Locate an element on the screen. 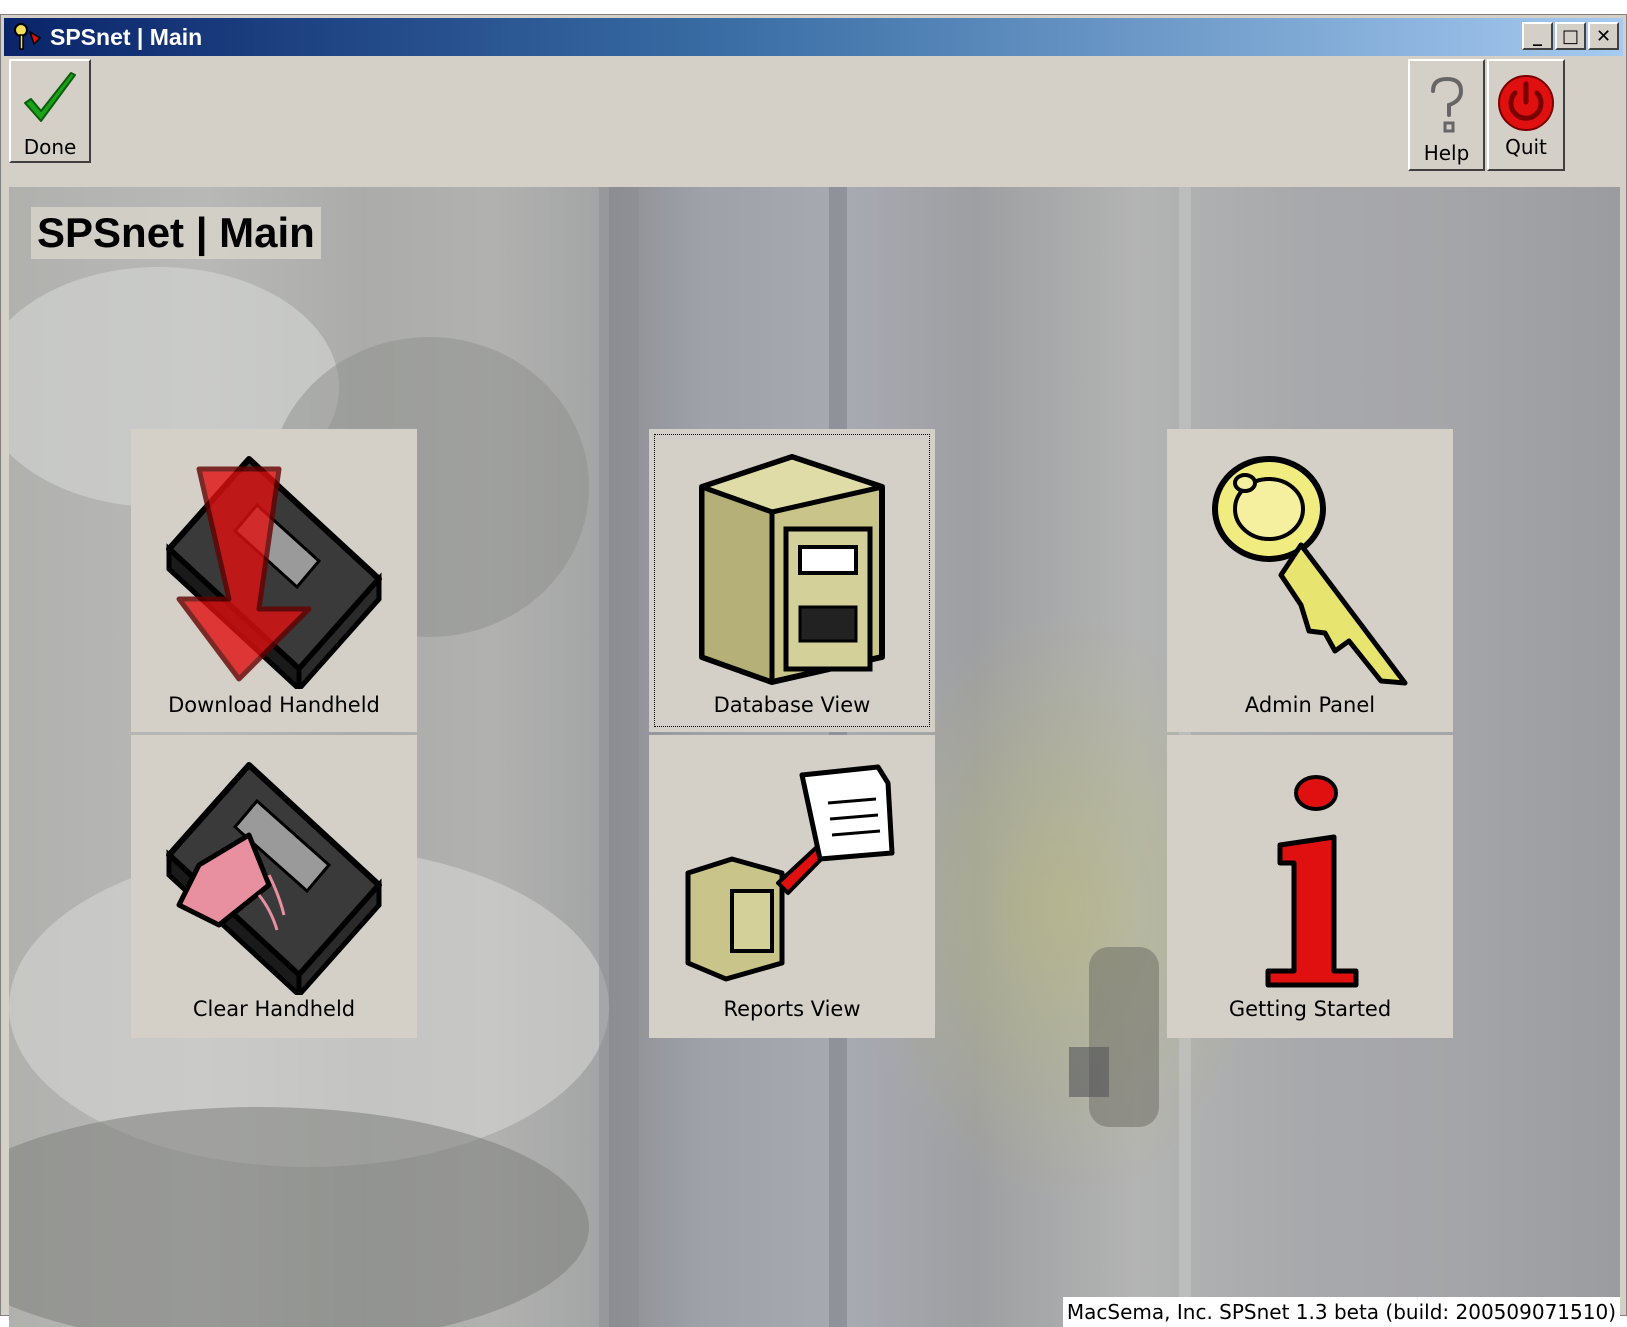 This screenshot has height=1327, width=1627. admin-panel-label: Admin Panel is located at coordinates (1310, 705).